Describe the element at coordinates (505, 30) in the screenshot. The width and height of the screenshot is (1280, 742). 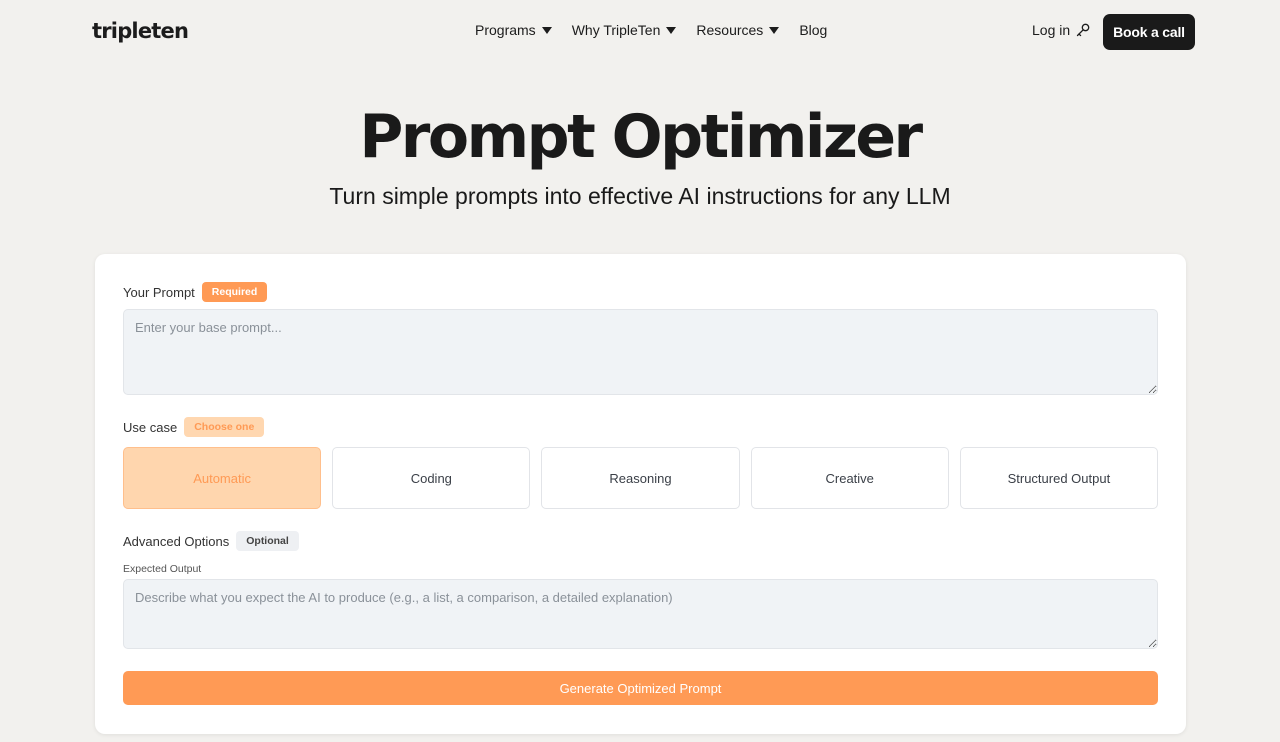
I see `nav-item-label: Programs` at that location.